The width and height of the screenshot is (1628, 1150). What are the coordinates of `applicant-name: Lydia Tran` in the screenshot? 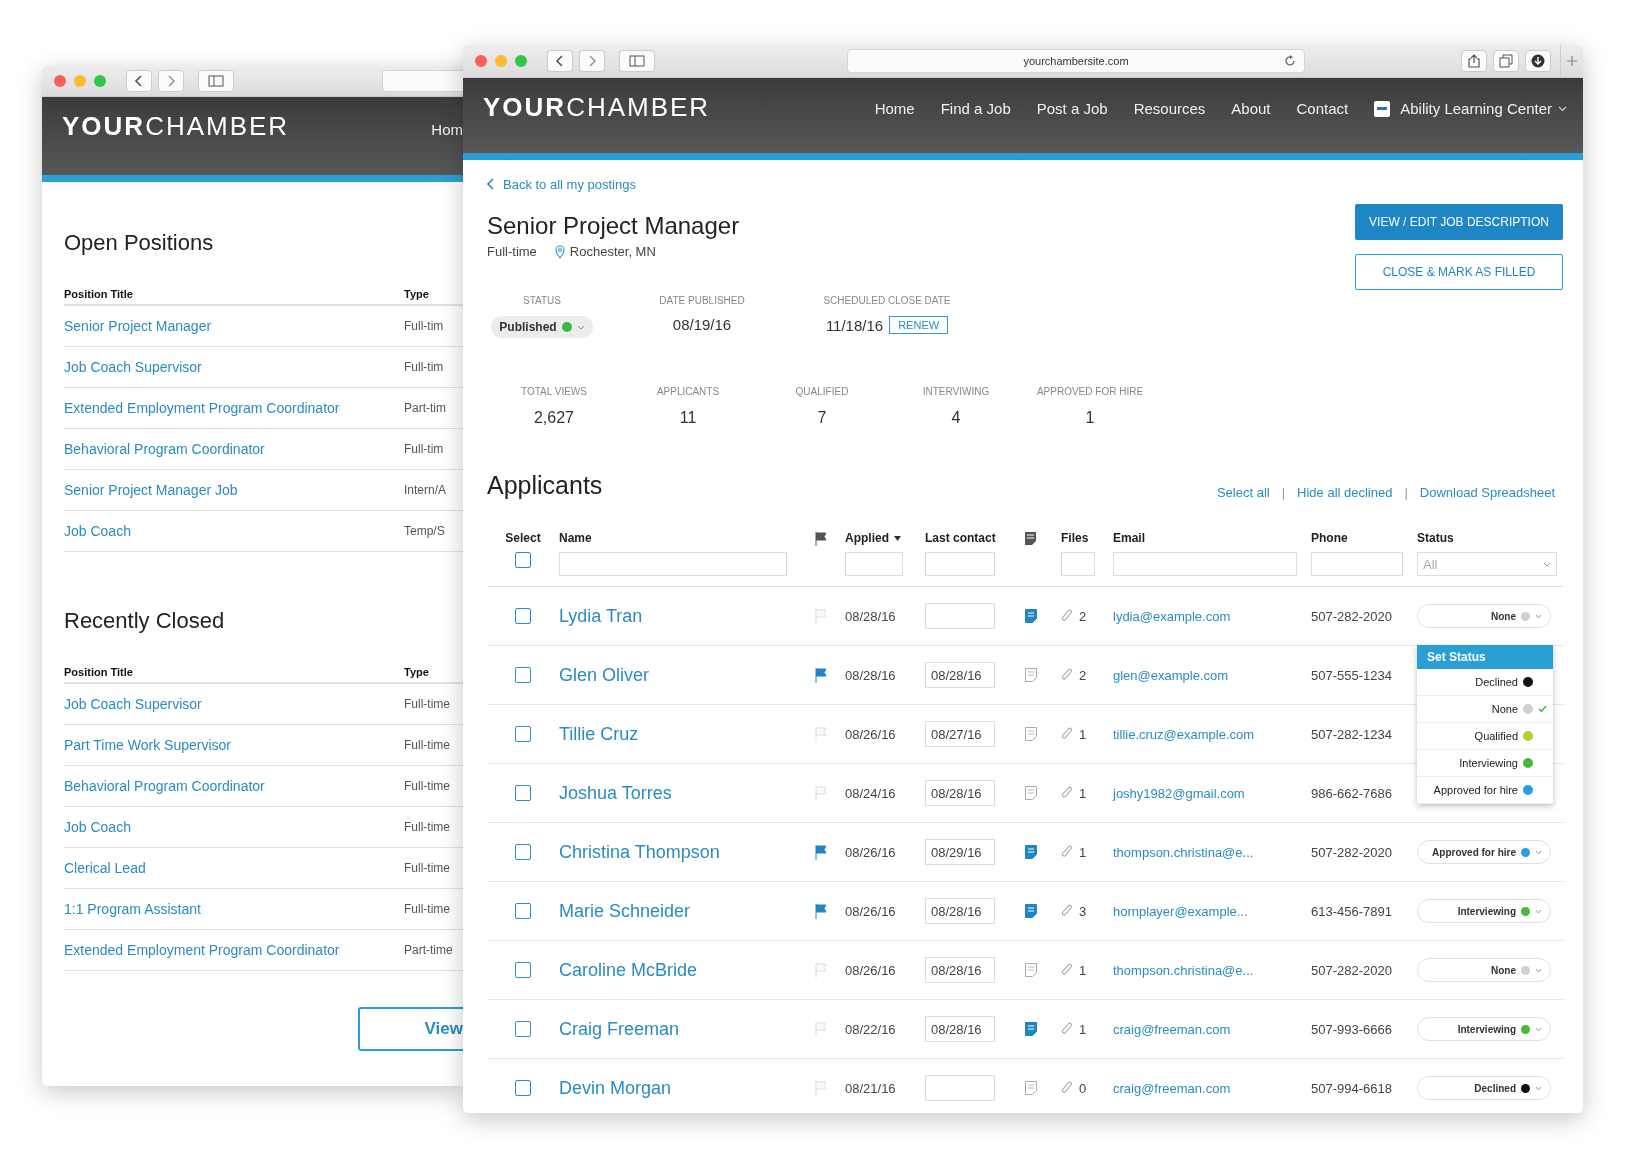 It's located at (601, 616).